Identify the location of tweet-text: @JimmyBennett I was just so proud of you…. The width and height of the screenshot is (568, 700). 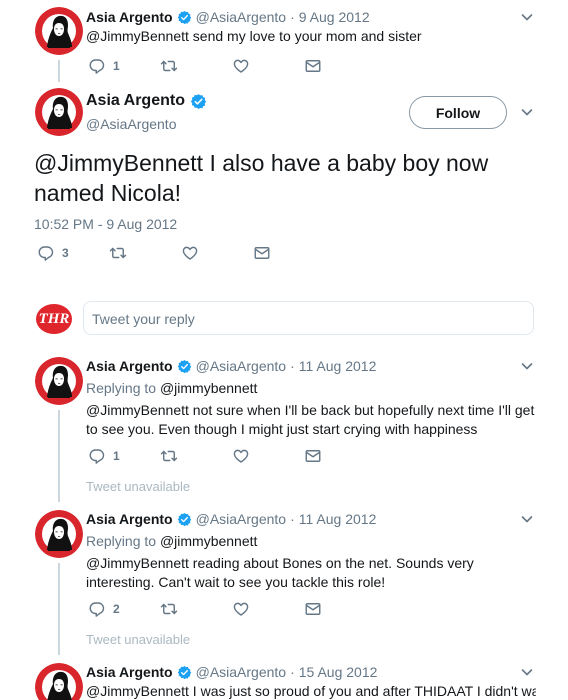
(311, 691).